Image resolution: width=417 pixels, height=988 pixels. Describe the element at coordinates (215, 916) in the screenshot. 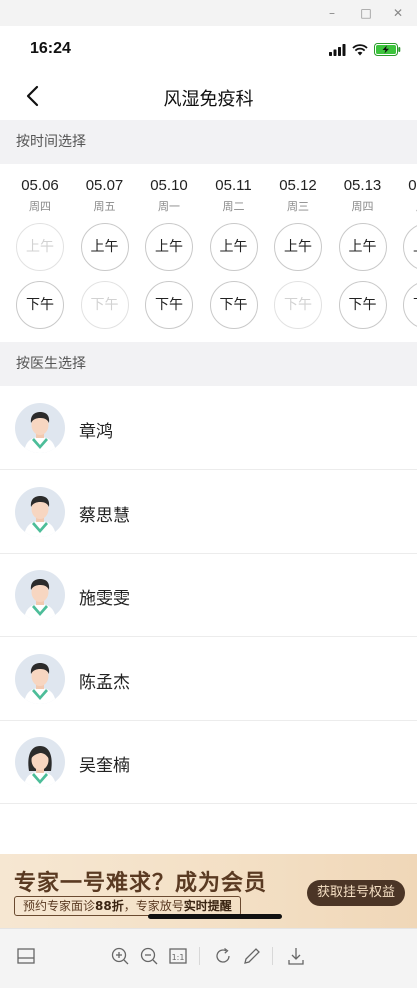

I see `home-indicator` at that location.